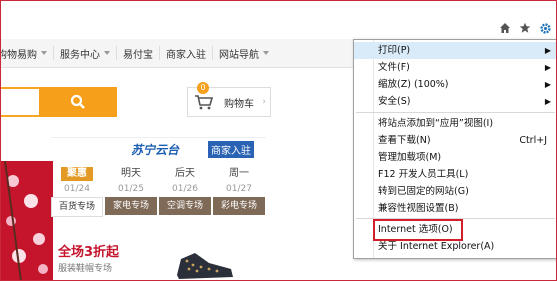  Describe the element at coordinates (239, 55) in the screenshot. I see `nav-item-label: 网站导航` at that location.